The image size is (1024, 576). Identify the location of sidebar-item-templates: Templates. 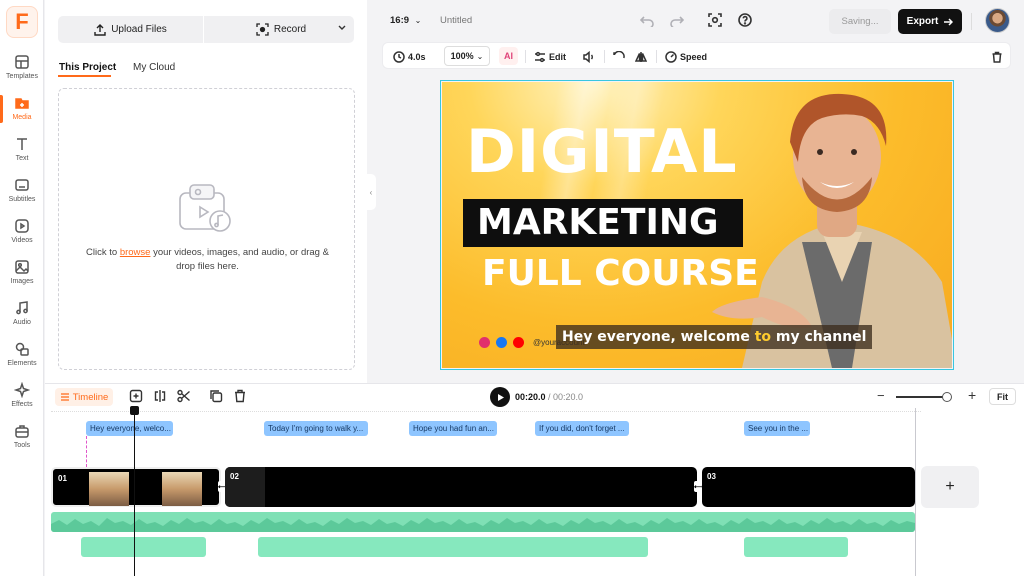
(22, 73).